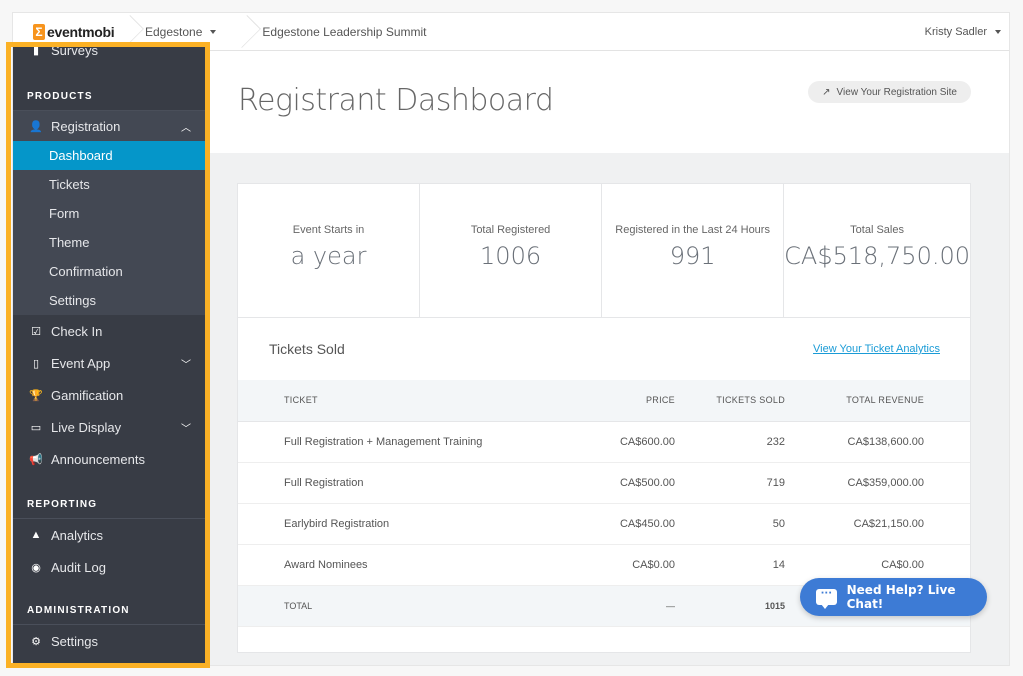  Describe the element at coordinates (36, 126) in the screenshot. I see `add-user-icon: 👤` at that location.